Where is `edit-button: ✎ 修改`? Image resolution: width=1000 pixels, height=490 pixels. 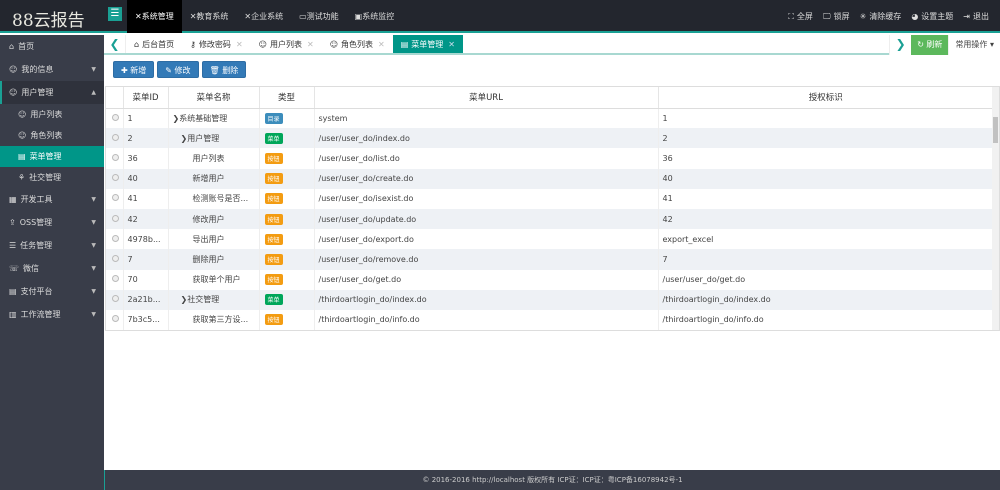 edit-button: ✎ 修改 is located at coordinates (178, 69).